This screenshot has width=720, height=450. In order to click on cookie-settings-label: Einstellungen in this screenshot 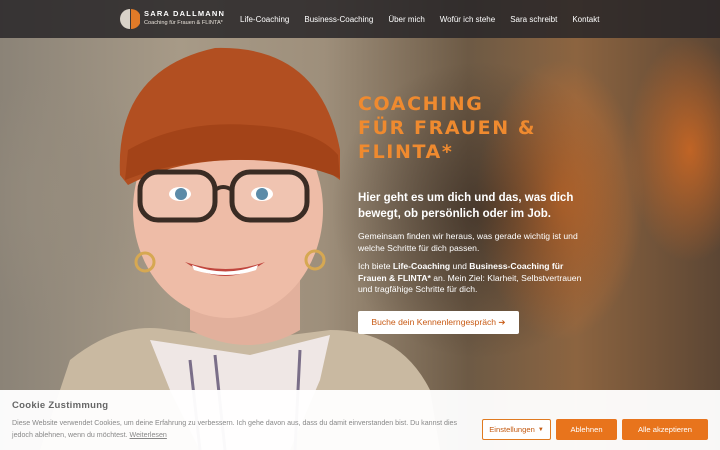, I will do `click(512, 429)`.